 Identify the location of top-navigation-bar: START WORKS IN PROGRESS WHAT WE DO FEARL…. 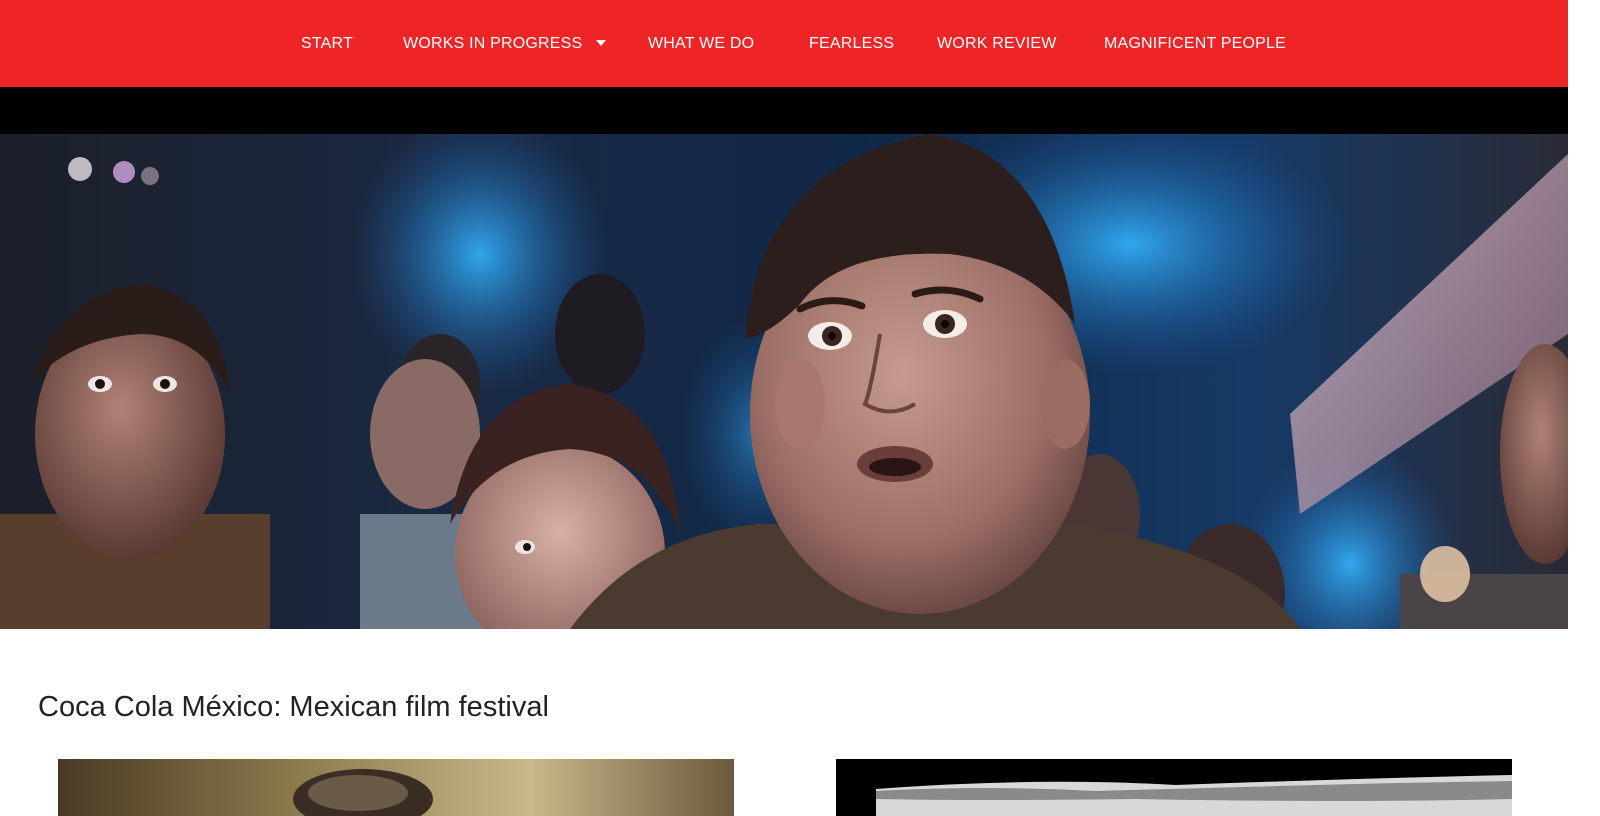
(784, 43).